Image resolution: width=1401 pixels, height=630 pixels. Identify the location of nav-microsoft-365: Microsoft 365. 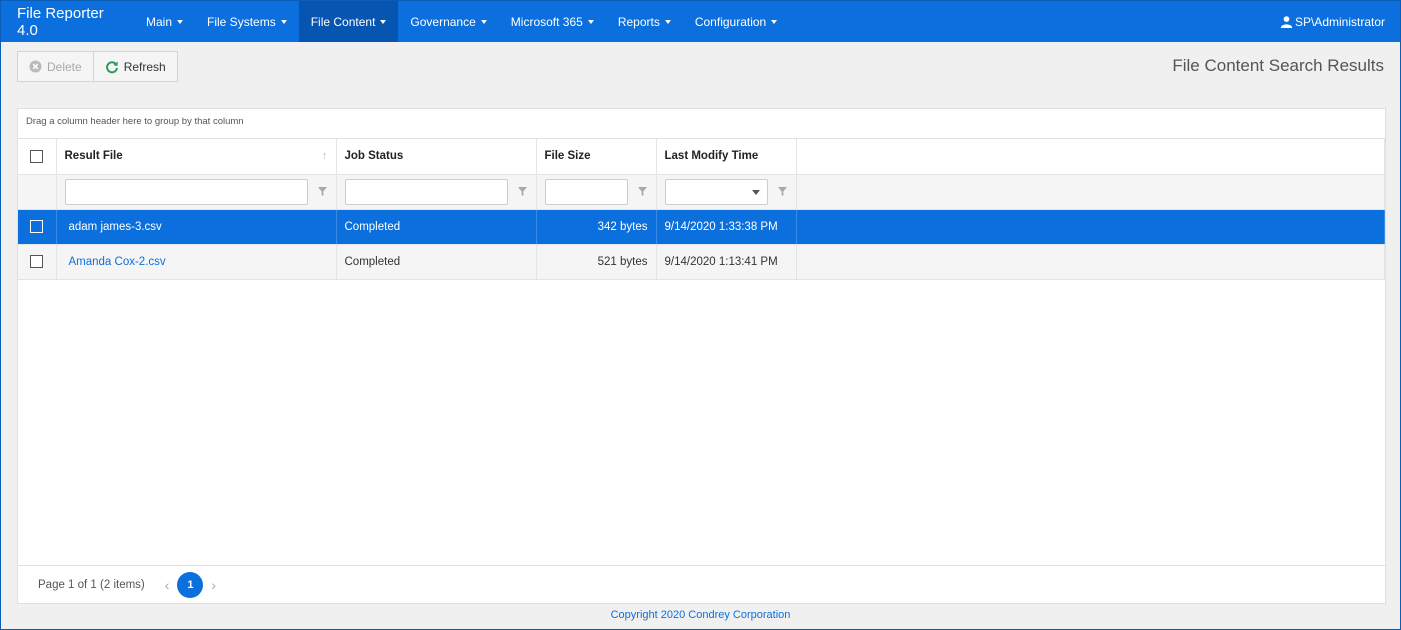
(552, 21).